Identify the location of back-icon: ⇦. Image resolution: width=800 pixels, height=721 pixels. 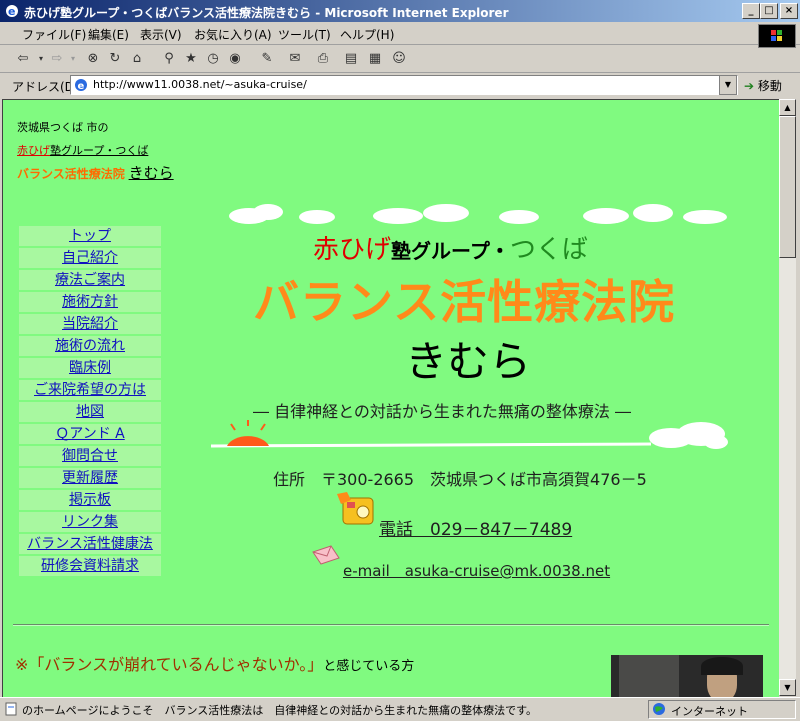
(23, 59).